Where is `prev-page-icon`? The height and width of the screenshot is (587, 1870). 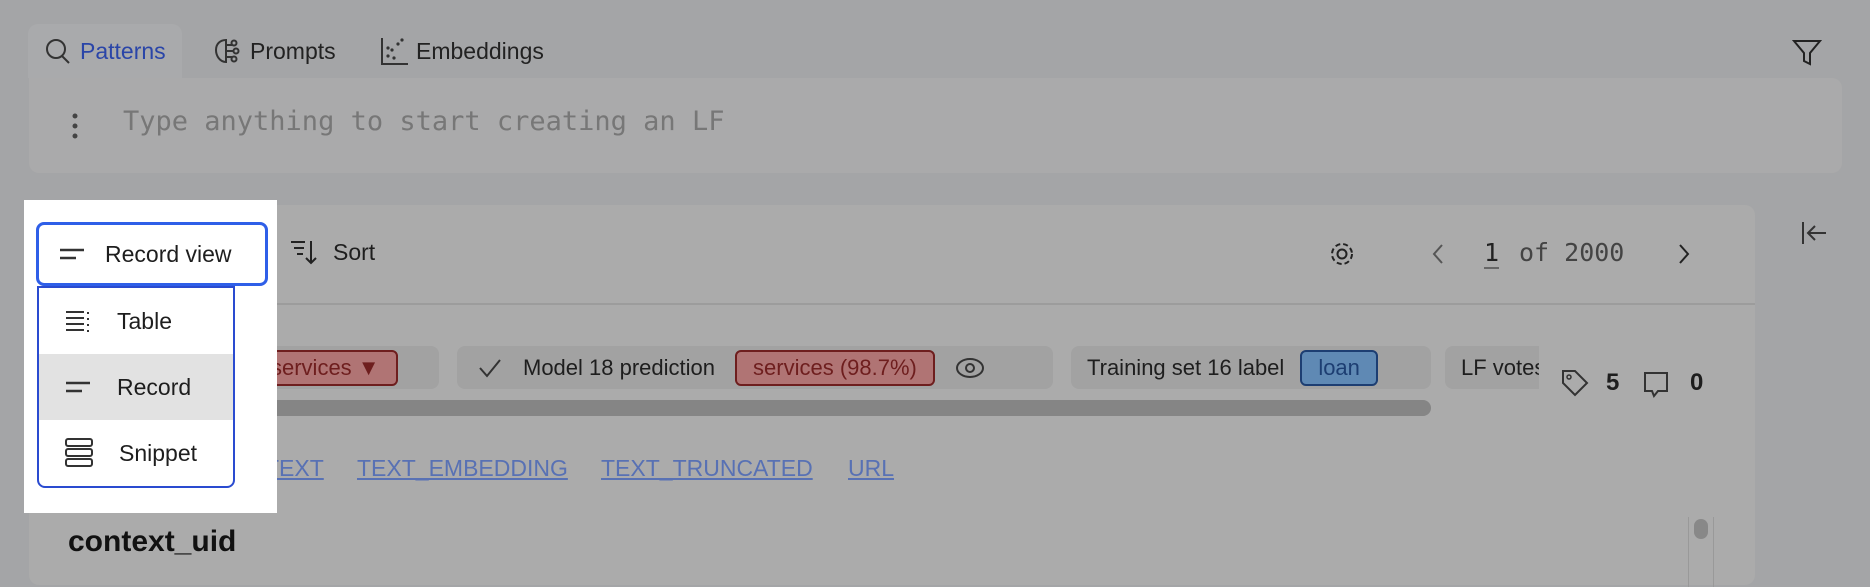
prev-page-icon is located at coordinates (1438, 254).